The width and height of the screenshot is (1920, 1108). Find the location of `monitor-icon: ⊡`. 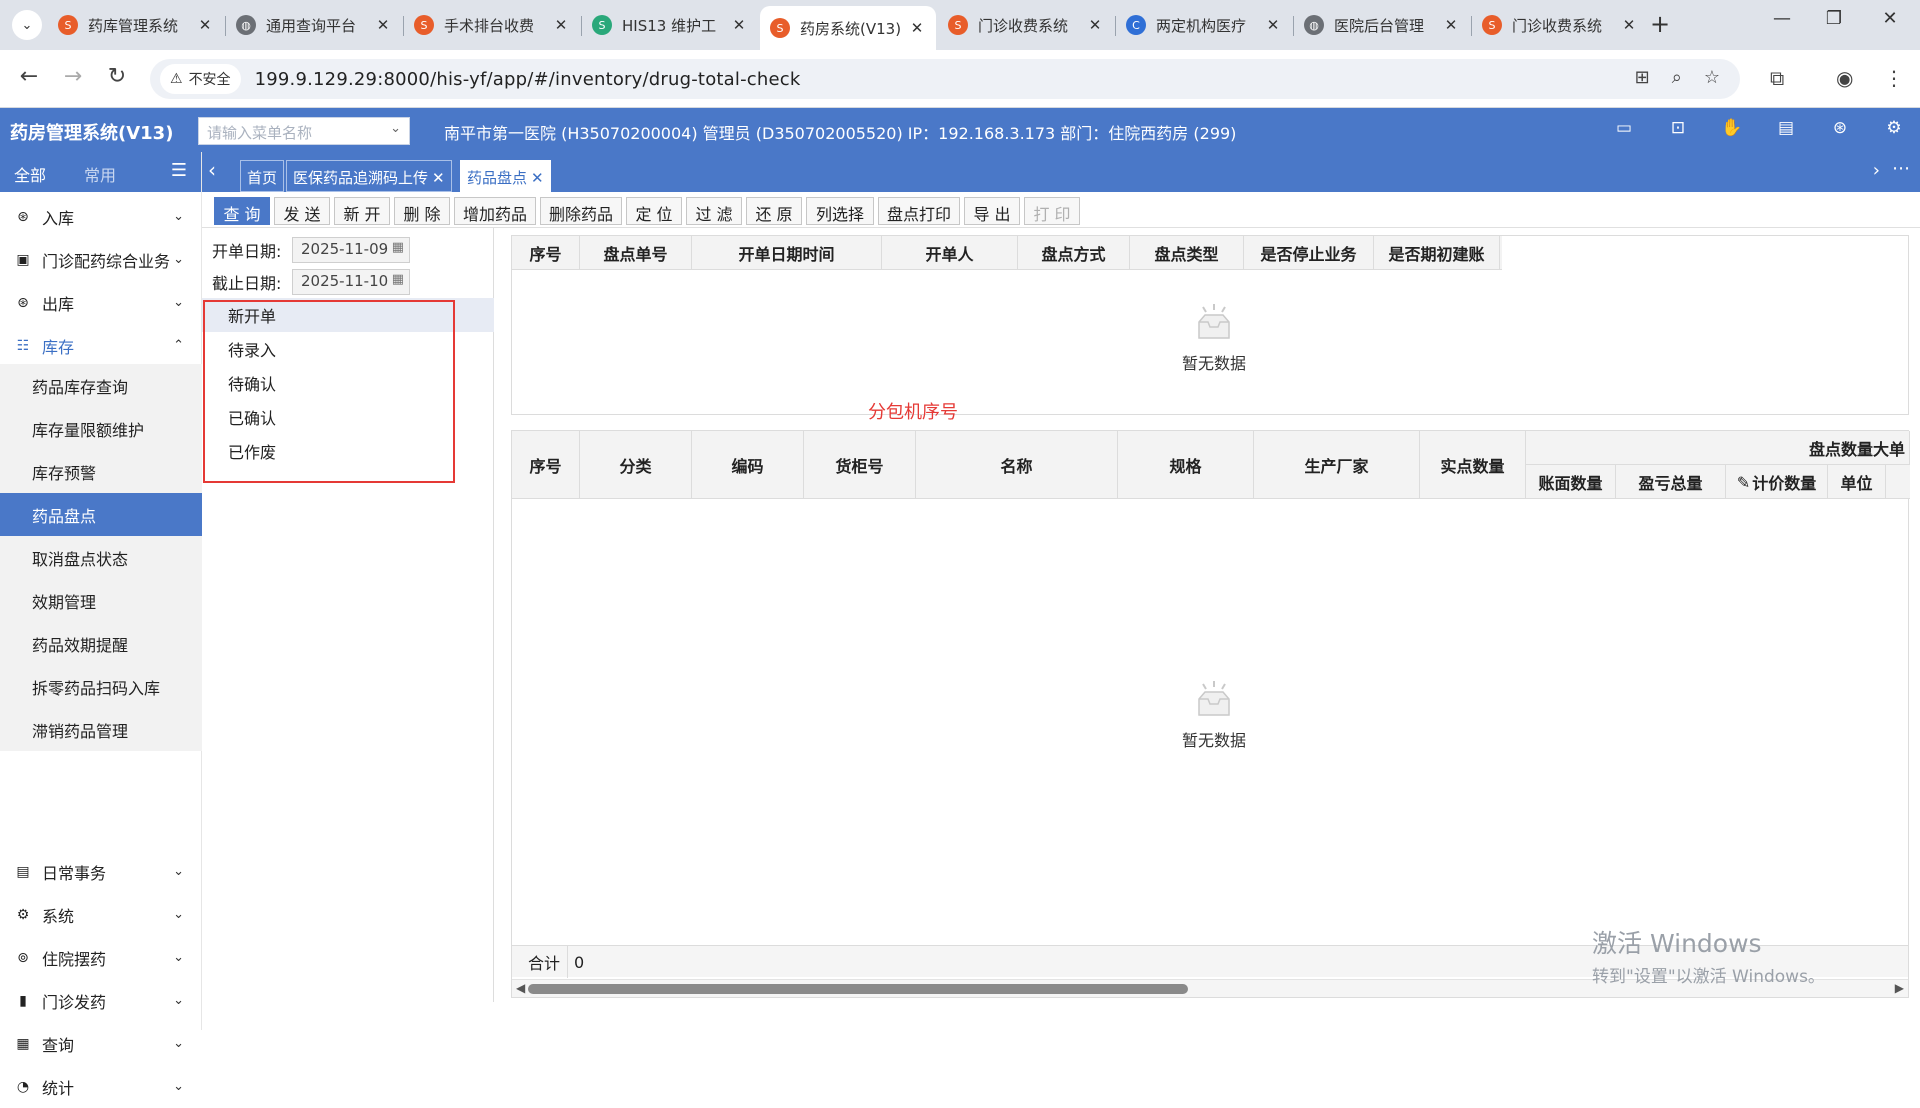

monitor-icon: ⊡ is located at coordinates (1678, 130).